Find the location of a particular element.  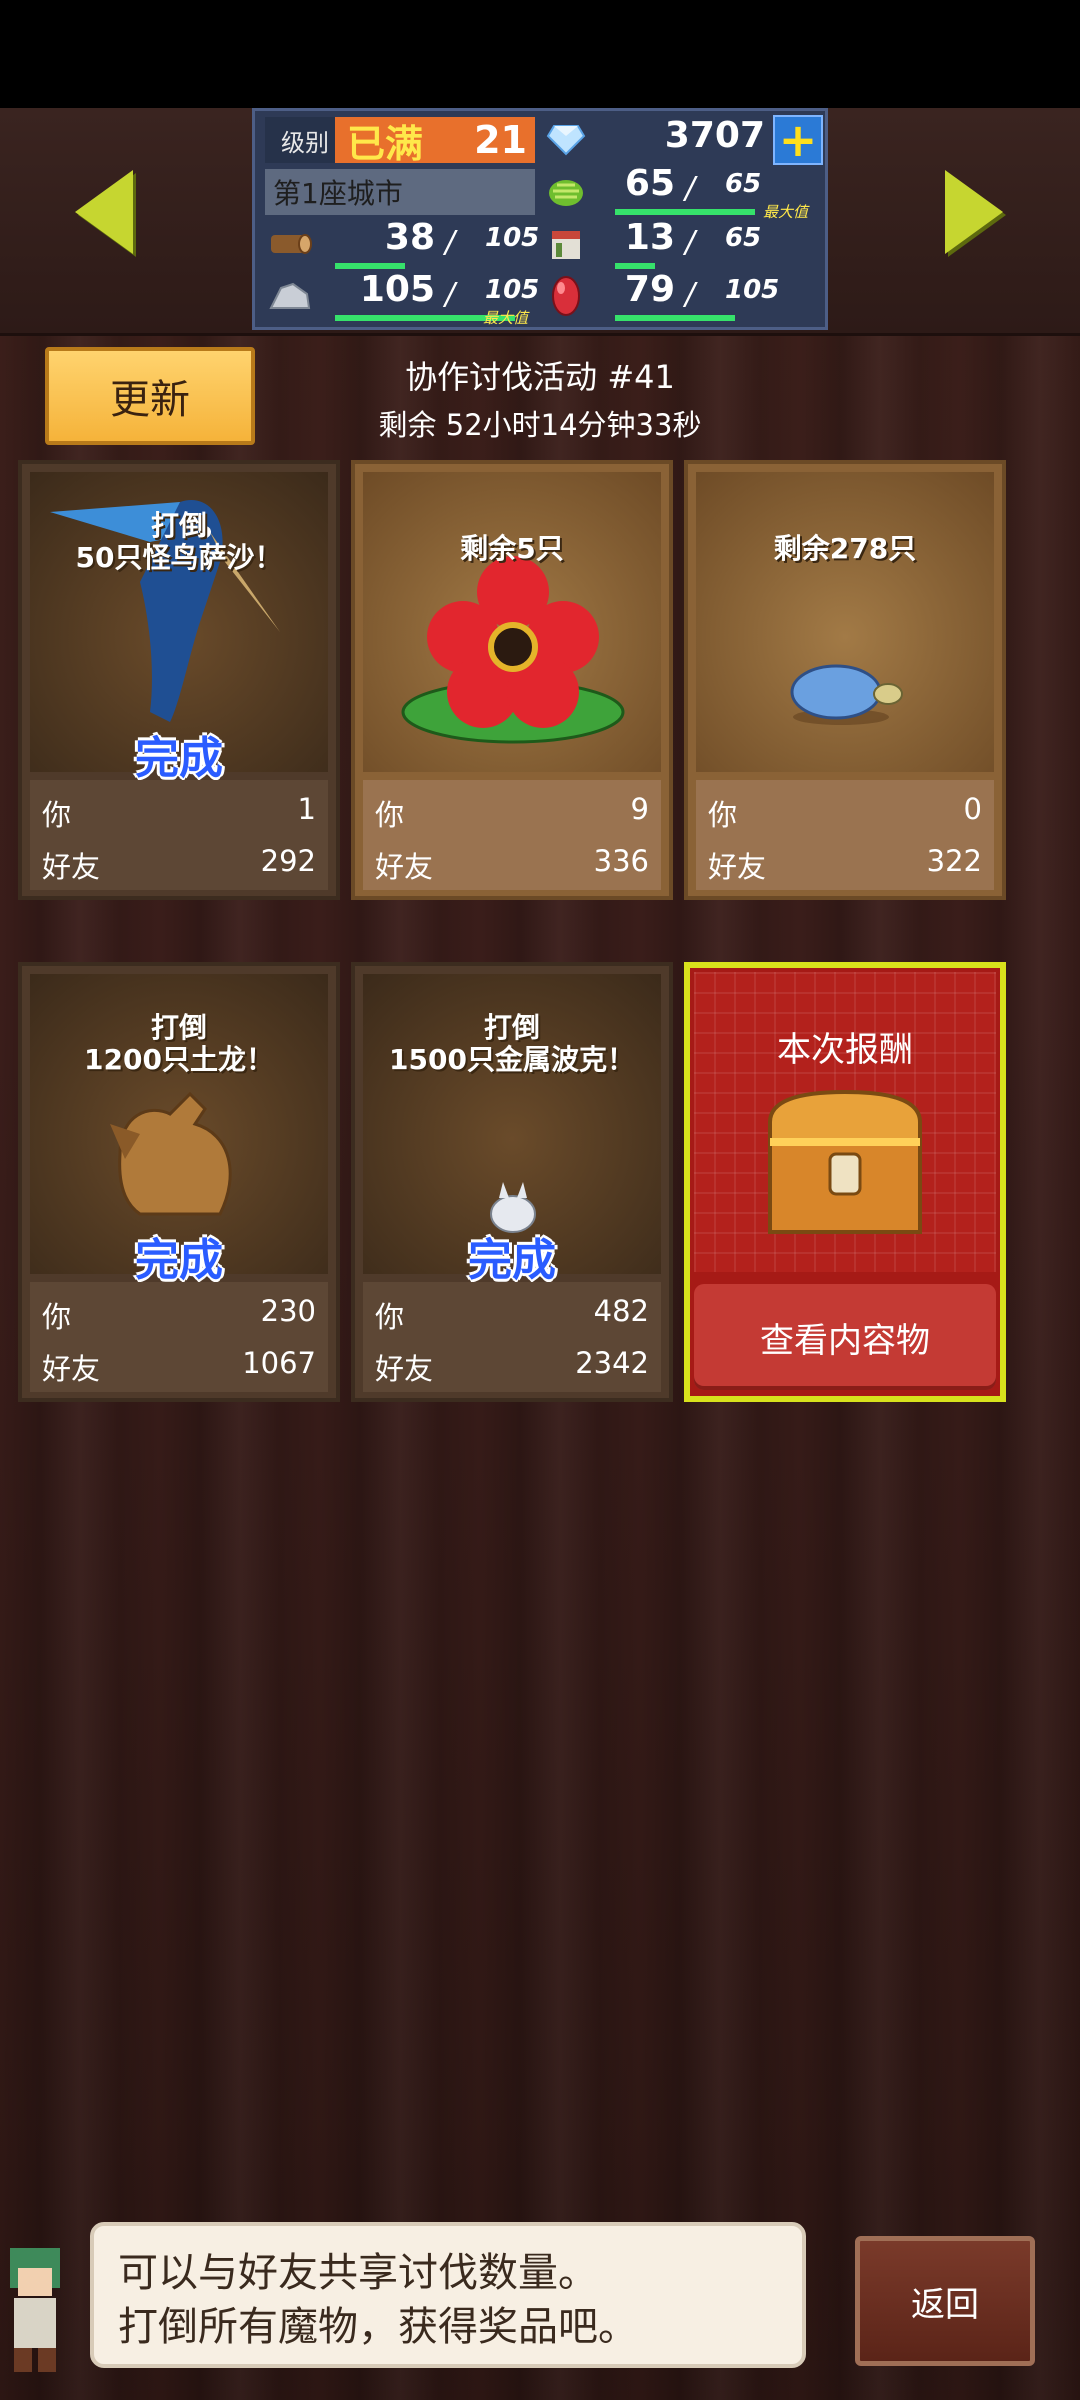

card-art: 剩余278只 is located at coordinates (845, 622).